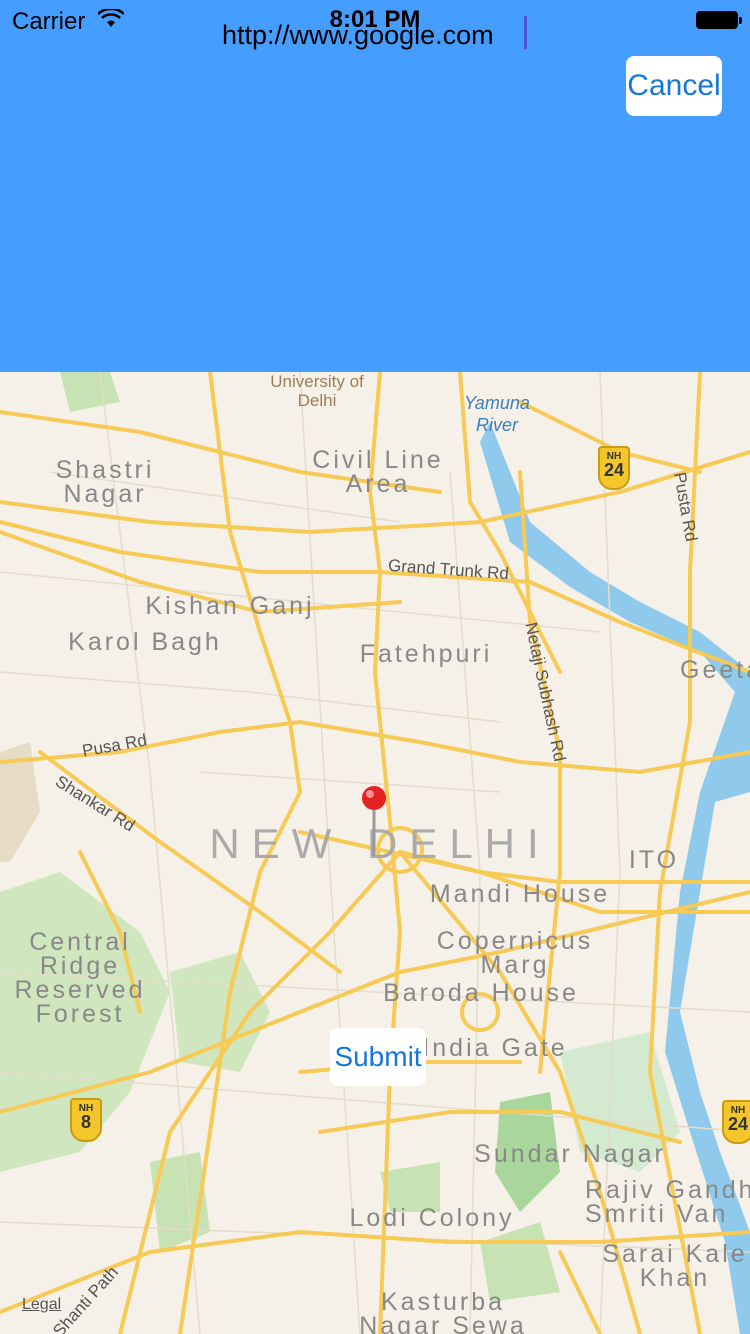 The width and height of the screenshot is (750, 1334). Describe the element at coordinates (80, 978) in the screenshot. I see `area-label: Central Ridge Reserved Forest` at that location.